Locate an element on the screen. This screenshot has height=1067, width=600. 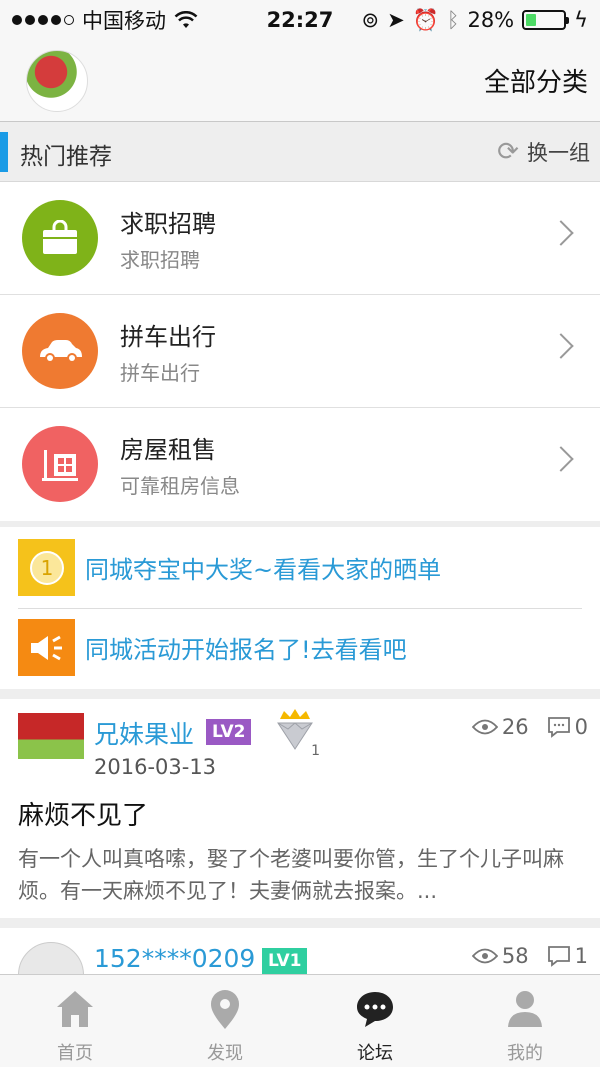
carrier-label: 中国移动 is located at coordinates (124, 21).